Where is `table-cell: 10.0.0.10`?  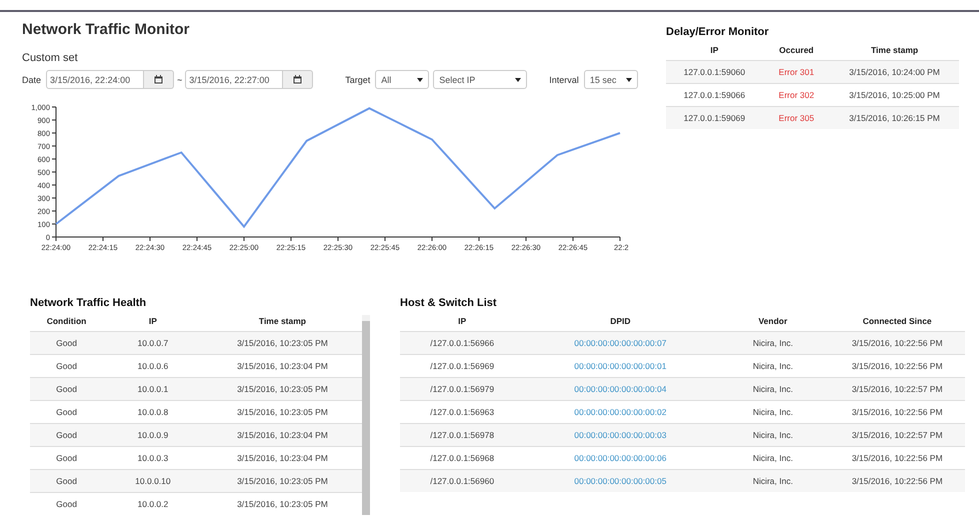
table-cell: 10.0.0.10 is located at coordinates (153, 481).